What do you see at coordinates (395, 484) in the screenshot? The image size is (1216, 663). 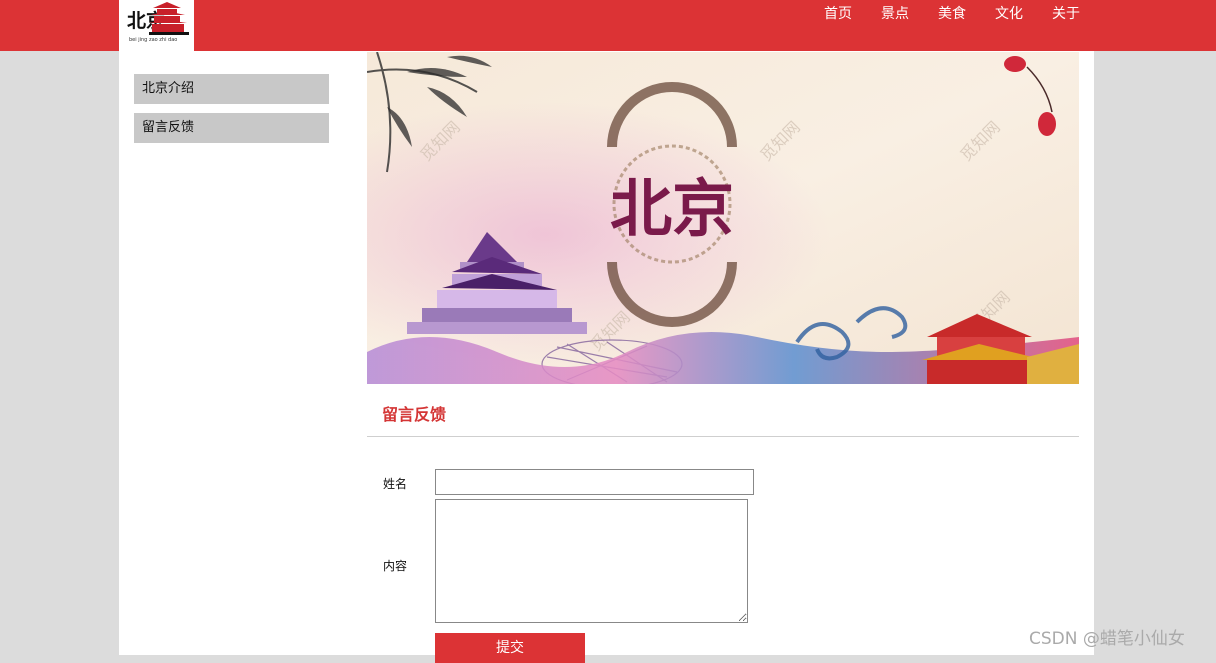 I see `name-label: 姓名` at bounding box center [395, 484].